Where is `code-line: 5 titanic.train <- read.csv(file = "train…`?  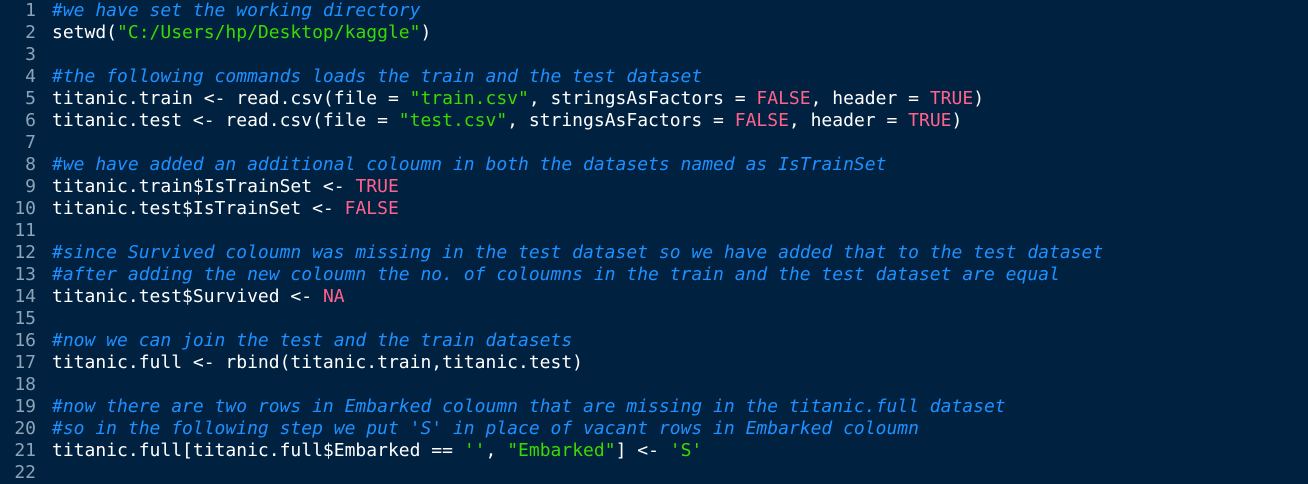 code-line: 5 titanic.train <- read.csv(file = "train… is located at coordinates (654, 99).